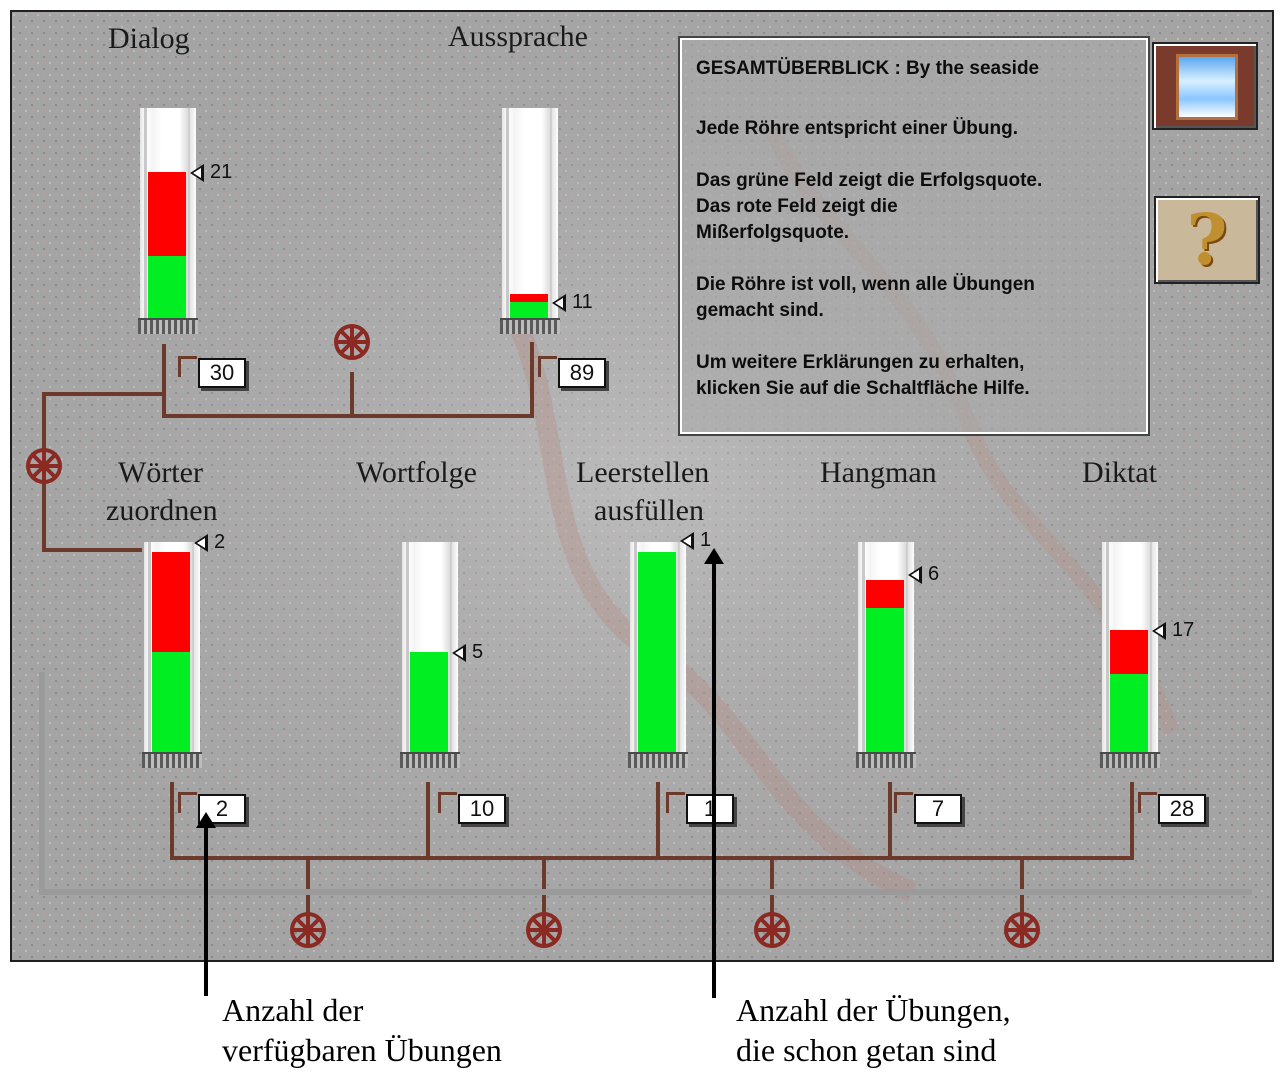  Describe the element at coordinates (293, 1010) in the screenshot. I see `annotation-available-line1: Anzahl der` at that location.